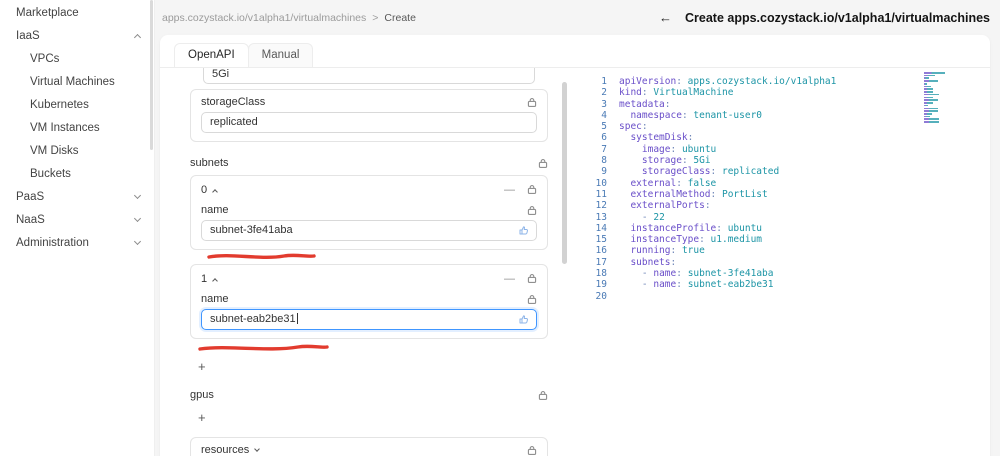 This screenshot has height=456, width=1000. I want to click on sidebar-scrollbar, so click(151, 75).